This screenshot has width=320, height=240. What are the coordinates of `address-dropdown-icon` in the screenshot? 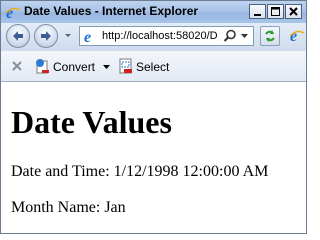 It's located at (244, 36).